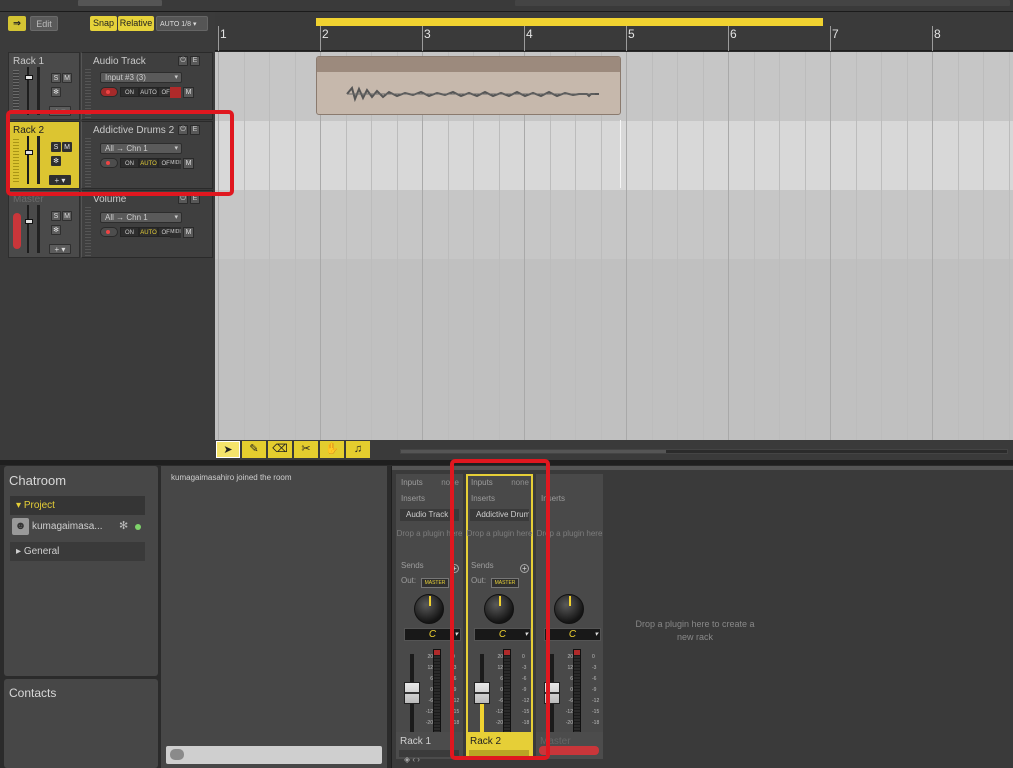 This screenshot has width=1013, height=768. What do you see at coordinates (138, 527) in the screenshot?
I see `online-status-icon` at bounding box center [138, 527].